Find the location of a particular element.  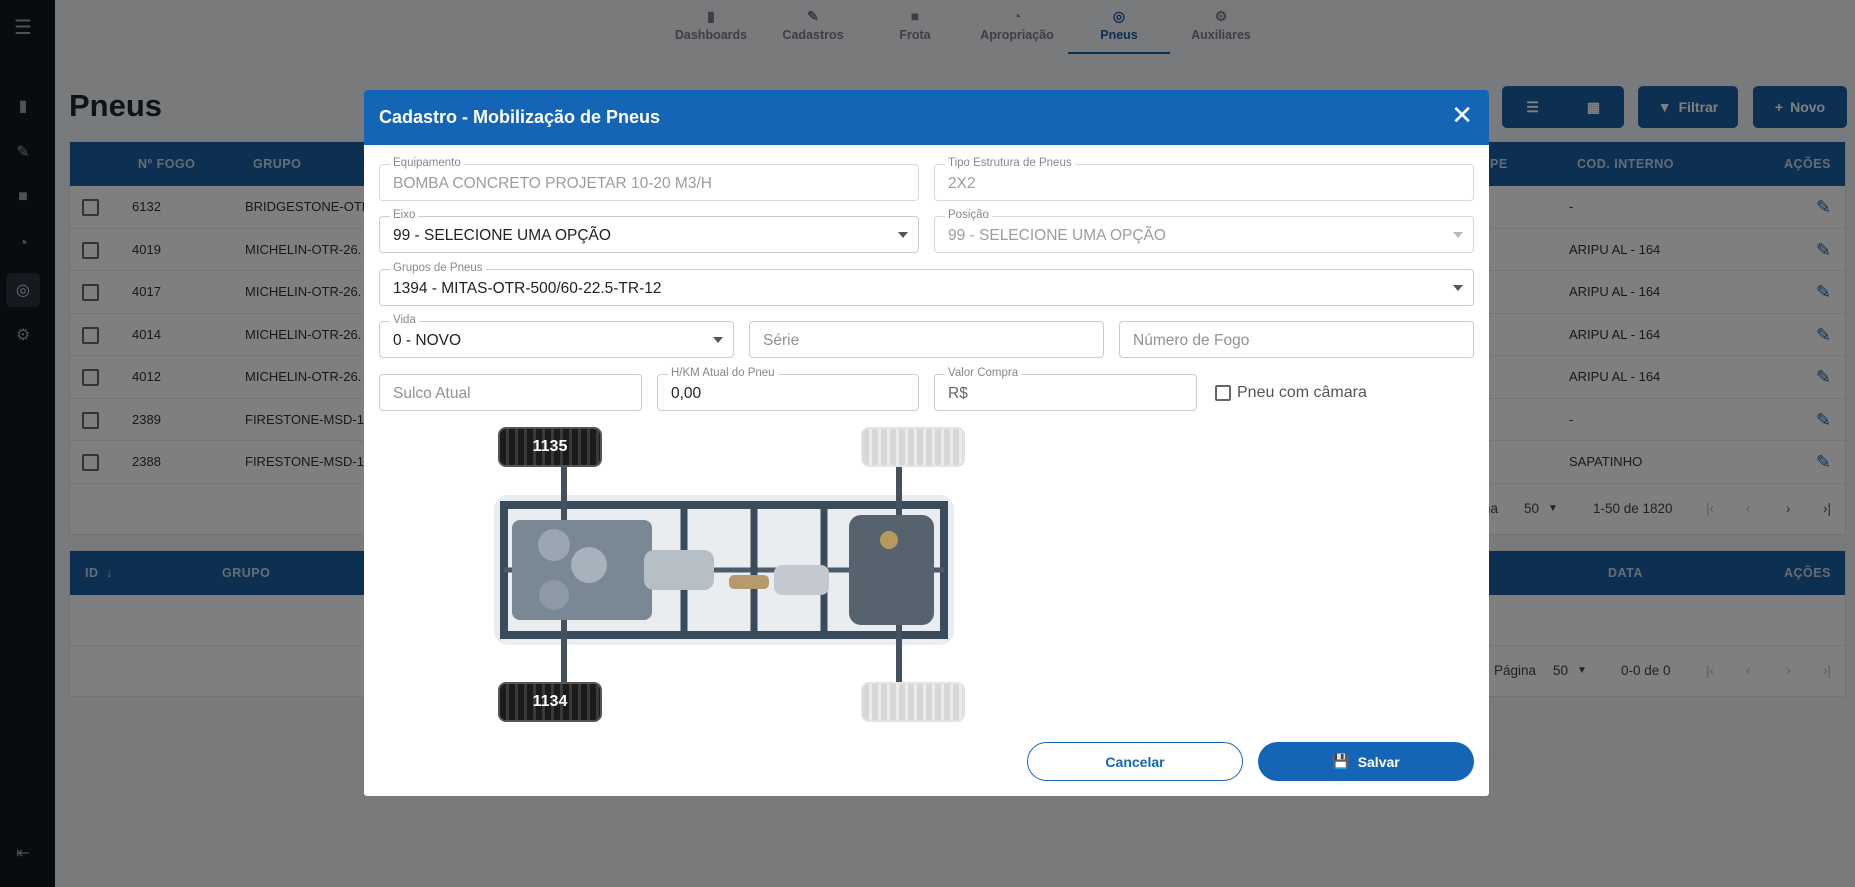

save-icon: 💾 is located at coordinates (1341, 761).